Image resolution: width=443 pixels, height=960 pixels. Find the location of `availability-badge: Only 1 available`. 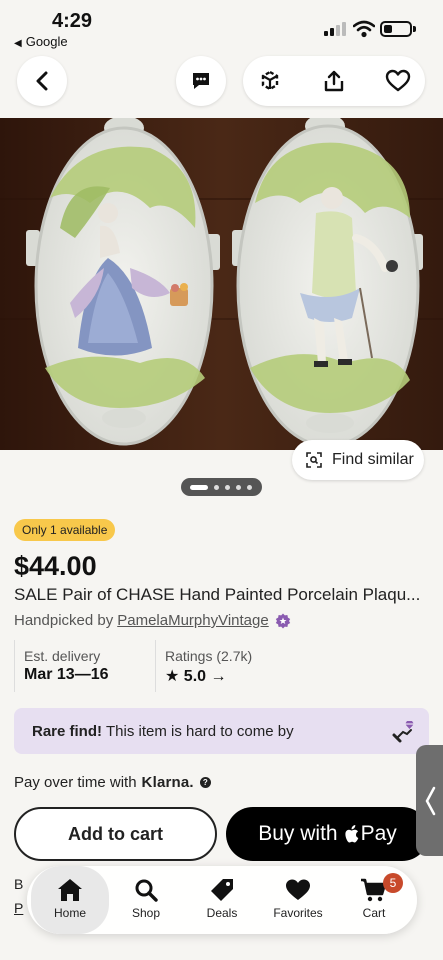

availability-badge: Only 1 available is located at coordinates (65, 530).